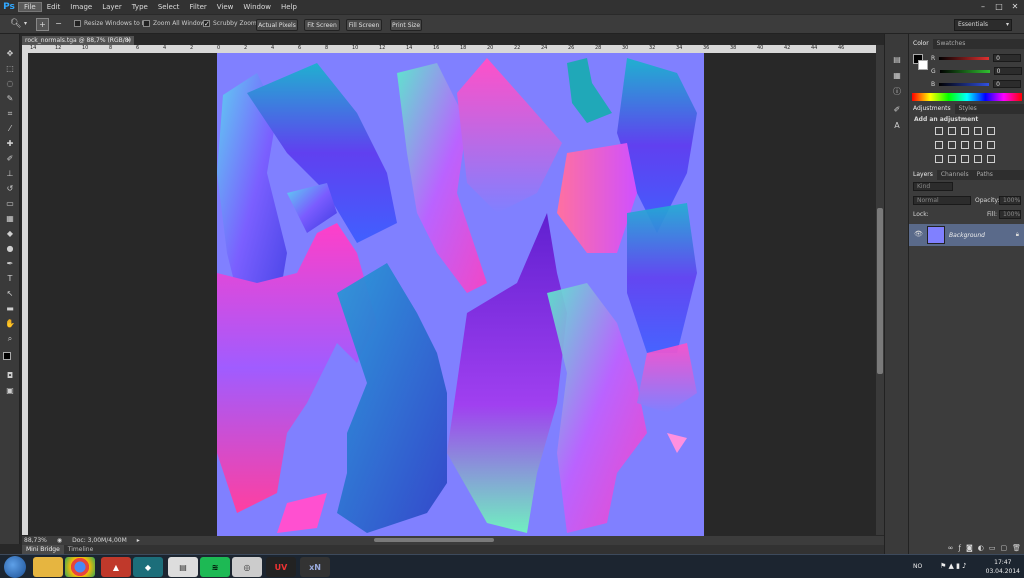 This screenshot has width=1024, height=578. What do you see at coordinates (230, 23) in the screenshot?
I see `scrubby-zoom-option: Scrubby Zoom` at bounding box center [230, 23].